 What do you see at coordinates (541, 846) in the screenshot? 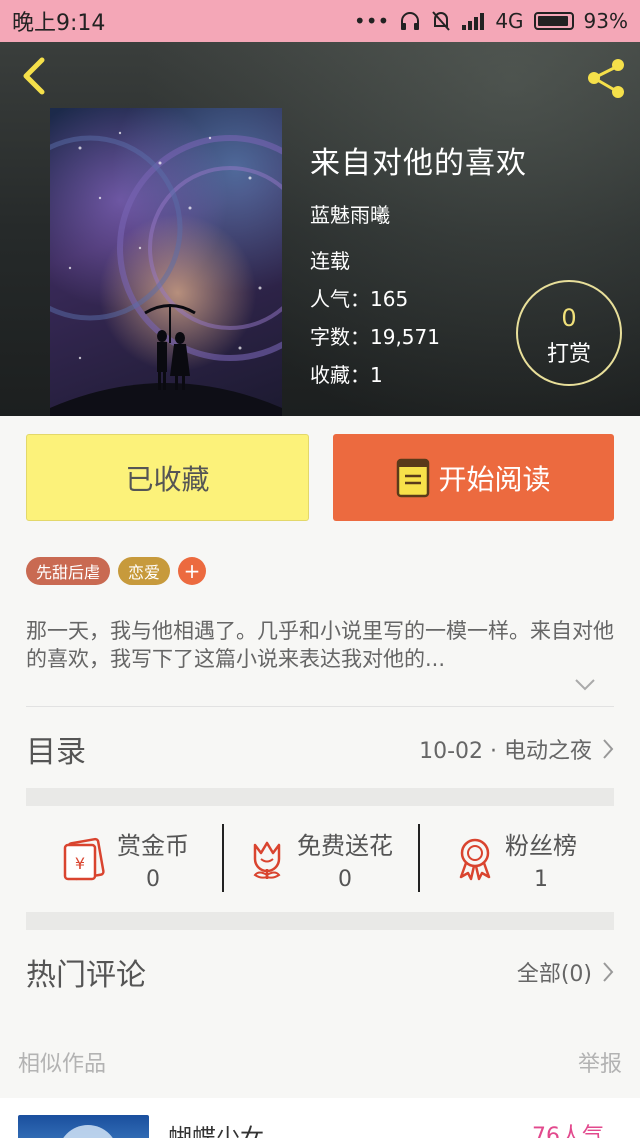
I see `stat-label: 粉丝榜` at bounding box center [541, 846].